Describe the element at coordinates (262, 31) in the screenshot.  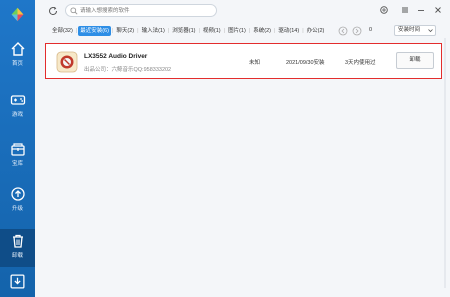
I see `tab-system: 系统(2)` at that location.